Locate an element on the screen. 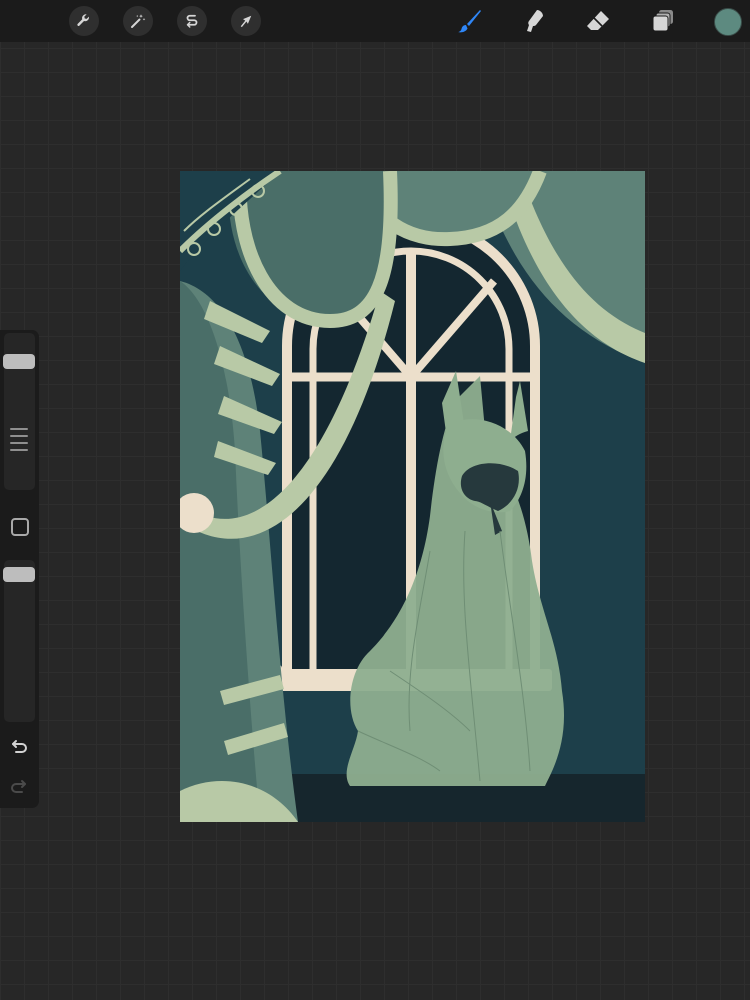  wrench-icon is located at coordinates (83, 20).